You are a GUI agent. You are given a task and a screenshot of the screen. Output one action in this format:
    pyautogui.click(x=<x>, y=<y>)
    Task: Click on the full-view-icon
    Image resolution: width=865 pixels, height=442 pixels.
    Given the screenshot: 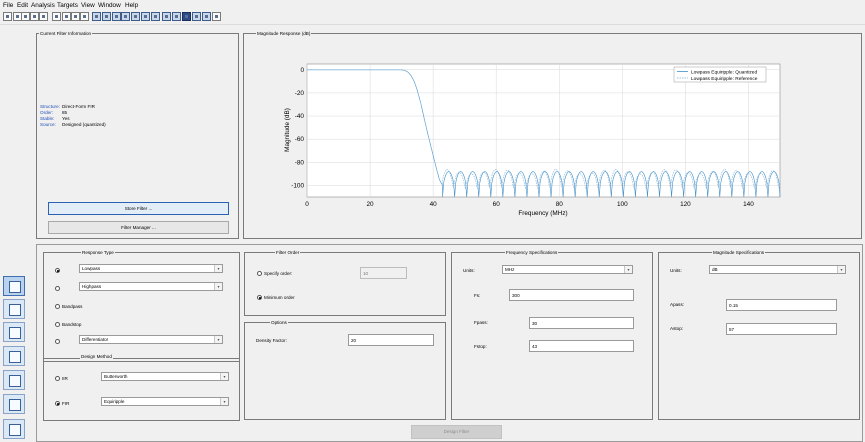 What is the action you would take?
    pyautogui.click(x=84, y=16)
    